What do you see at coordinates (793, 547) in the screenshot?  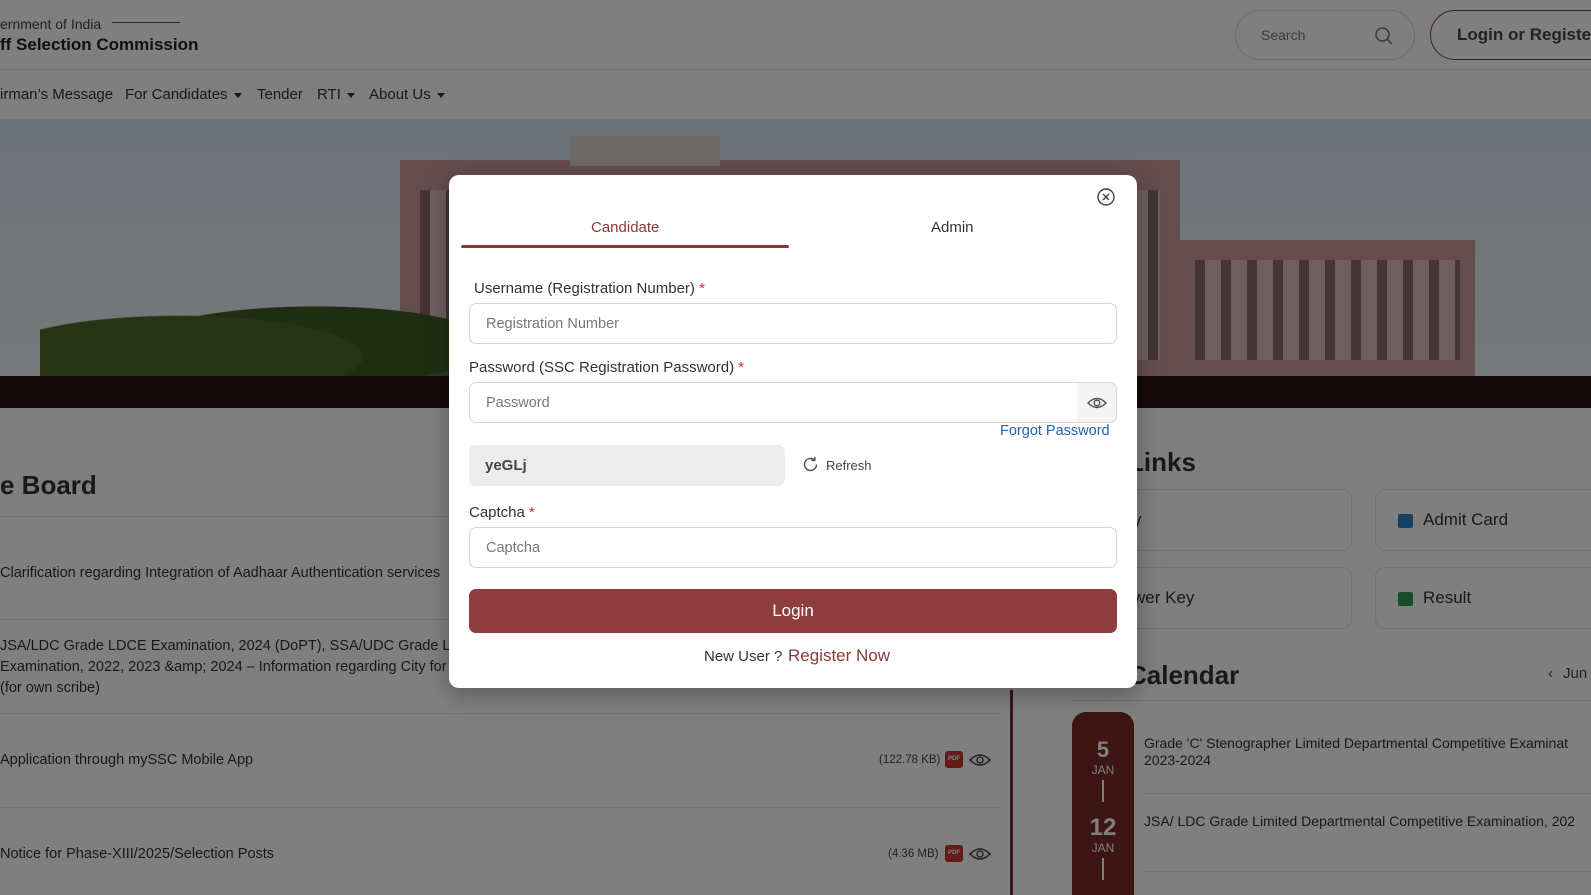 I see `captcha-input` at bounding box center [793, 547].